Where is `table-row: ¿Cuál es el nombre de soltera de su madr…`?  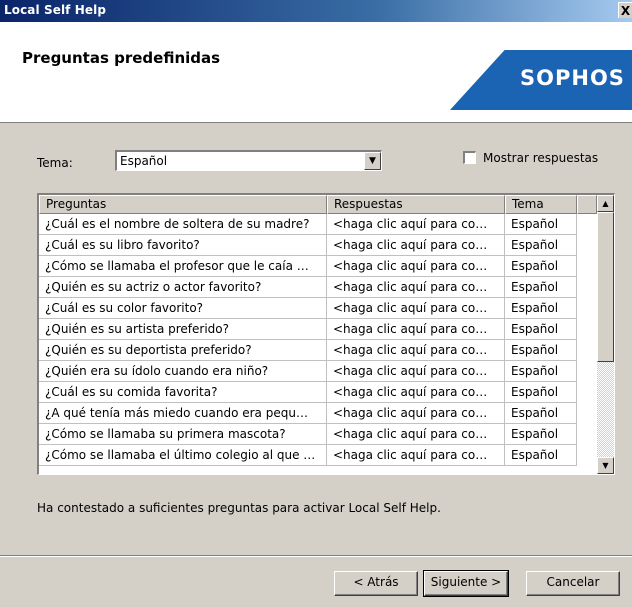
table-row: ¿Cuál es el nombre de soltera de su madr… is located at coordinates (318, 224).